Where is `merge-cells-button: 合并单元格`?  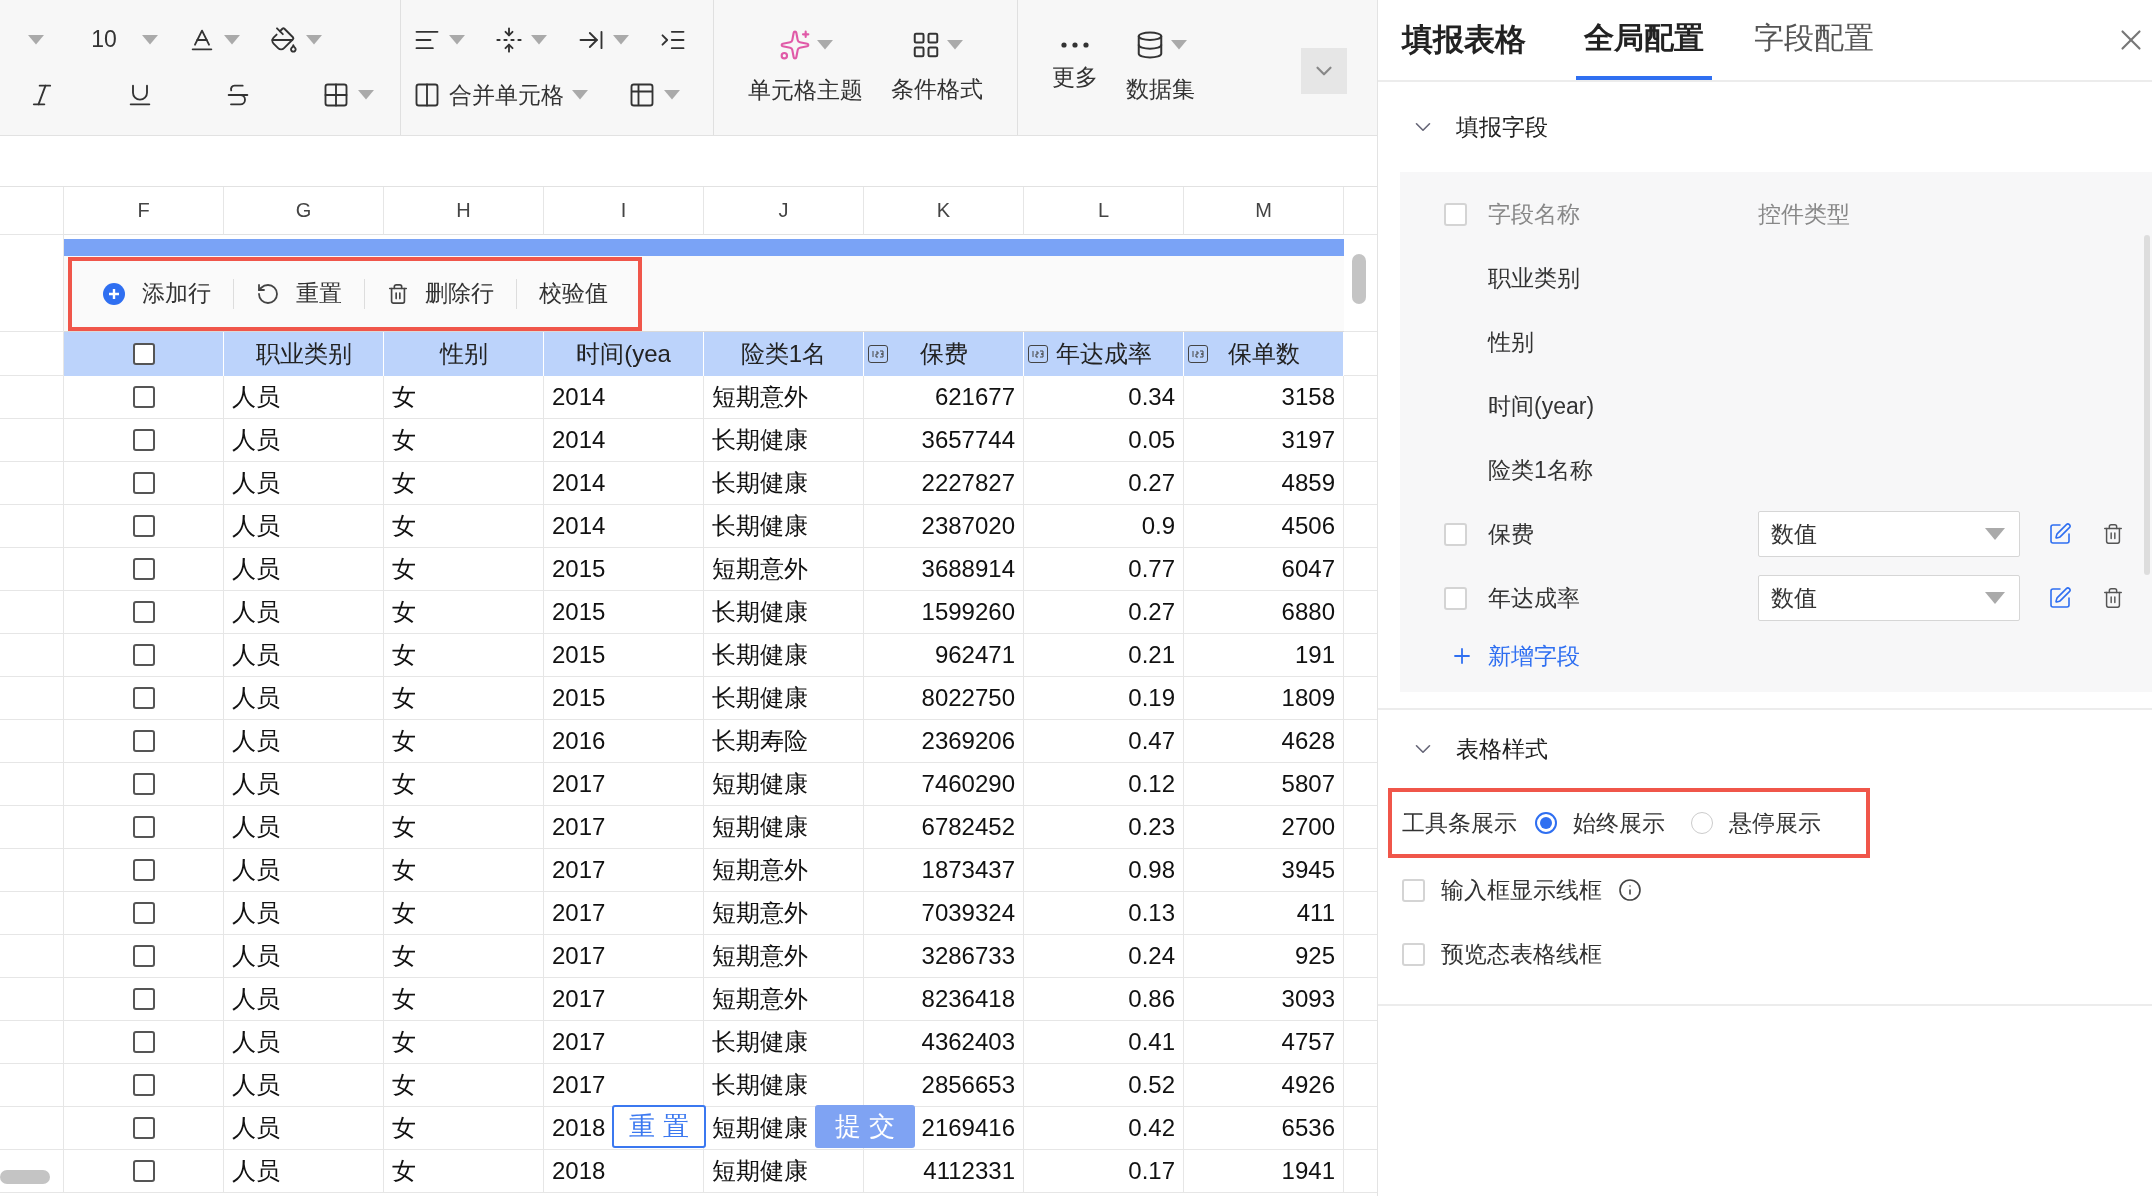 merge-cells-button: 合并单元格 is located at coordinates (500, 95).